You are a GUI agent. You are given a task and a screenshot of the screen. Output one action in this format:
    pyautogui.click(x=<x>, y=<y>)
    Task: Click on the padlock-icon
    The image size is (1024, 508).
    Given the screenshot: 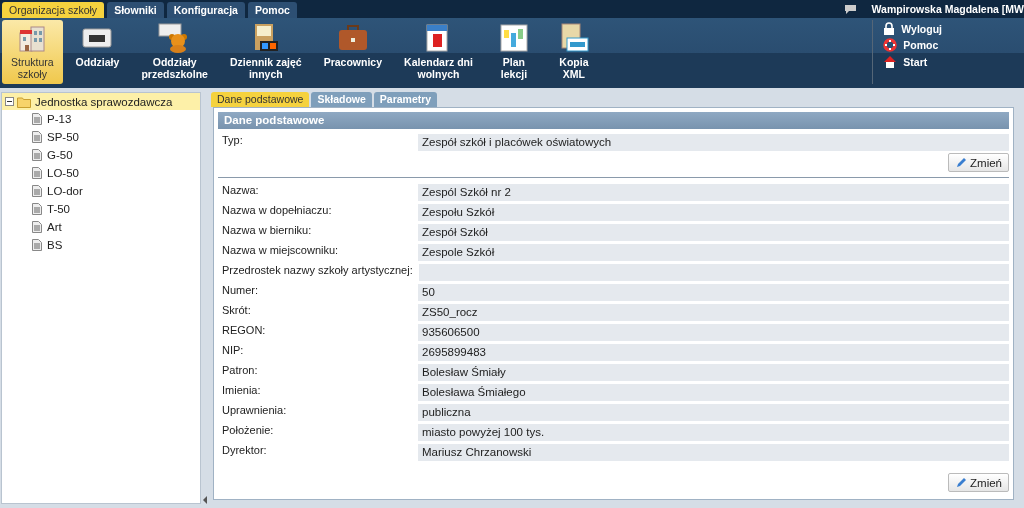 What is the action you would take?
    pyautogui.click(x=889, y=28)
    